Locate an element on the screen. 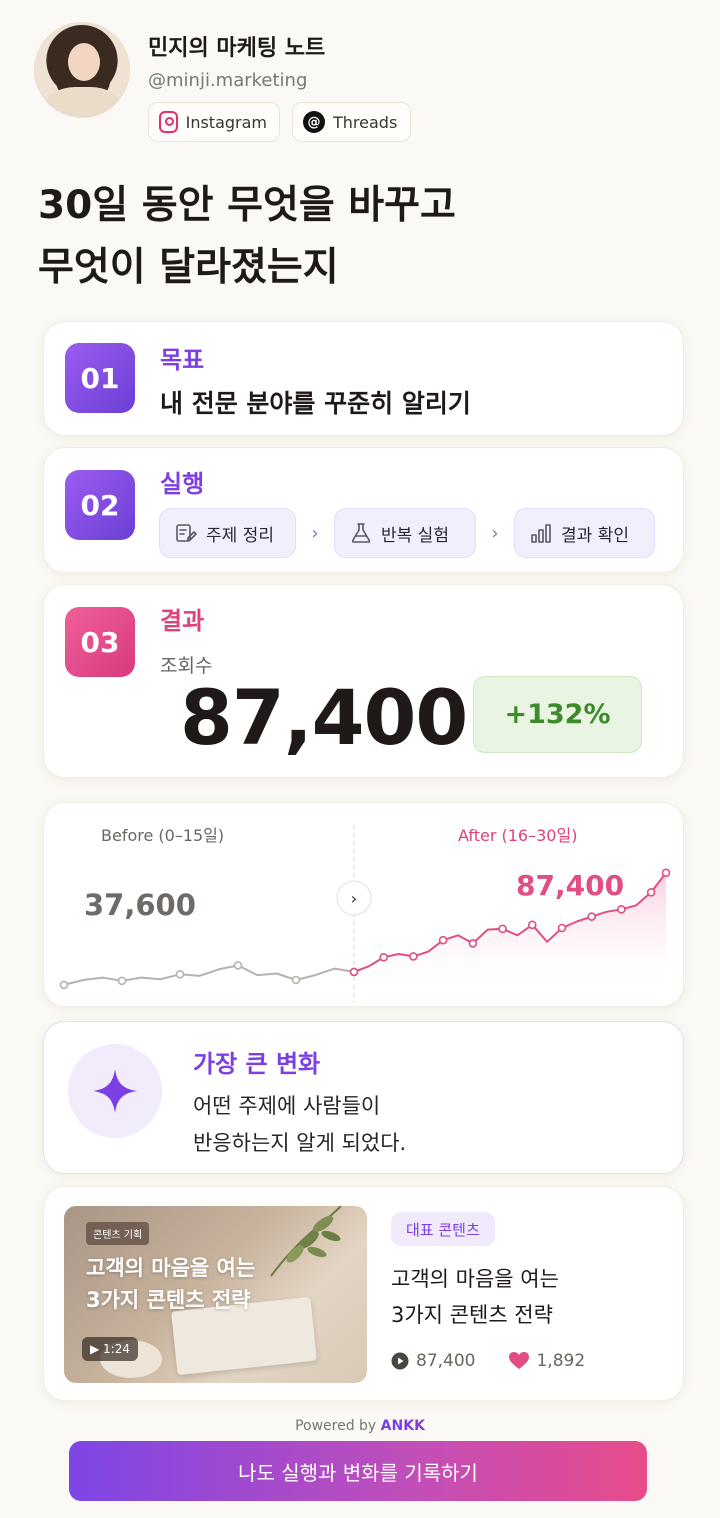  insight-text: 어떤 주제에 사람들이 반응하는지 알게 되었다. is located at coordinates (299, 1125).